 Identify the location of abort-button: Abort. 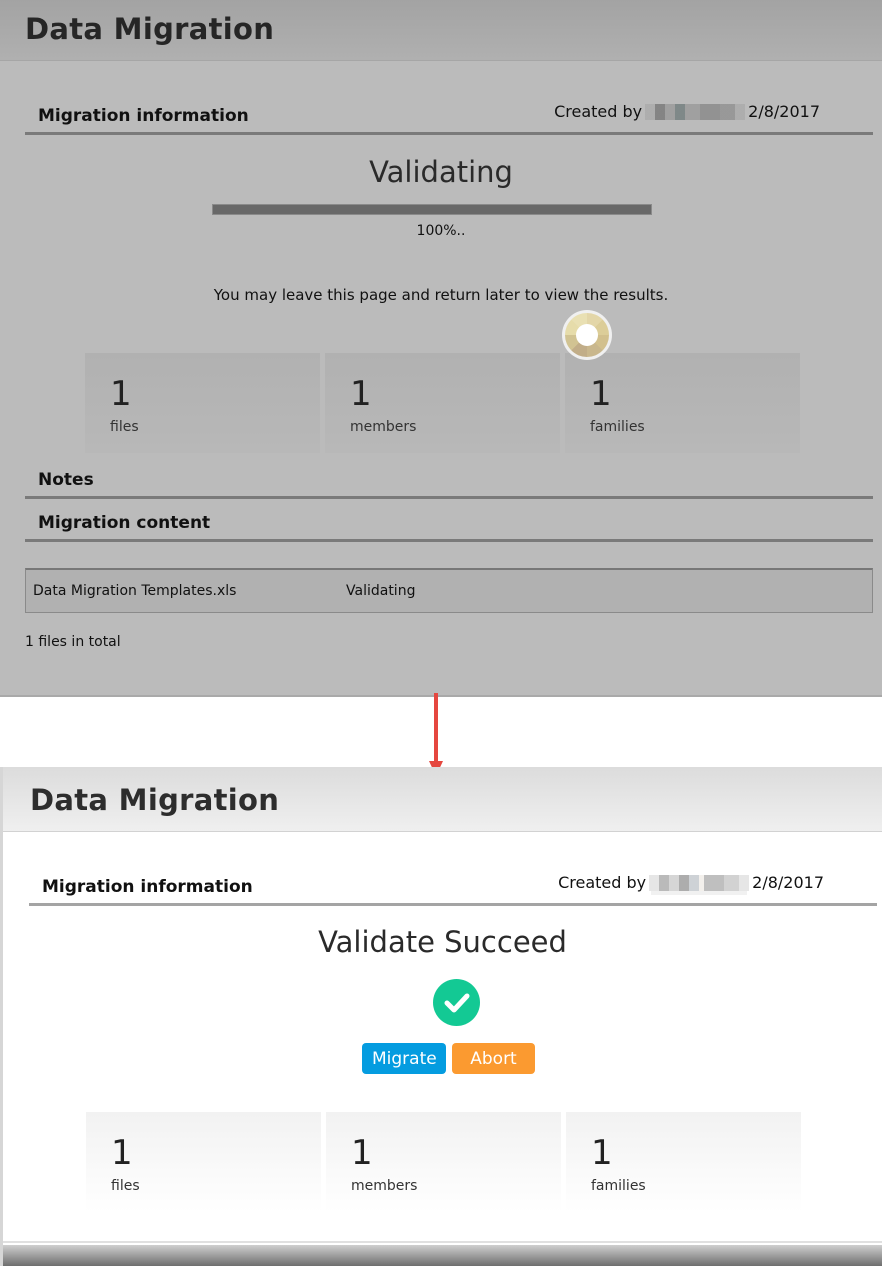
(493, 1058).